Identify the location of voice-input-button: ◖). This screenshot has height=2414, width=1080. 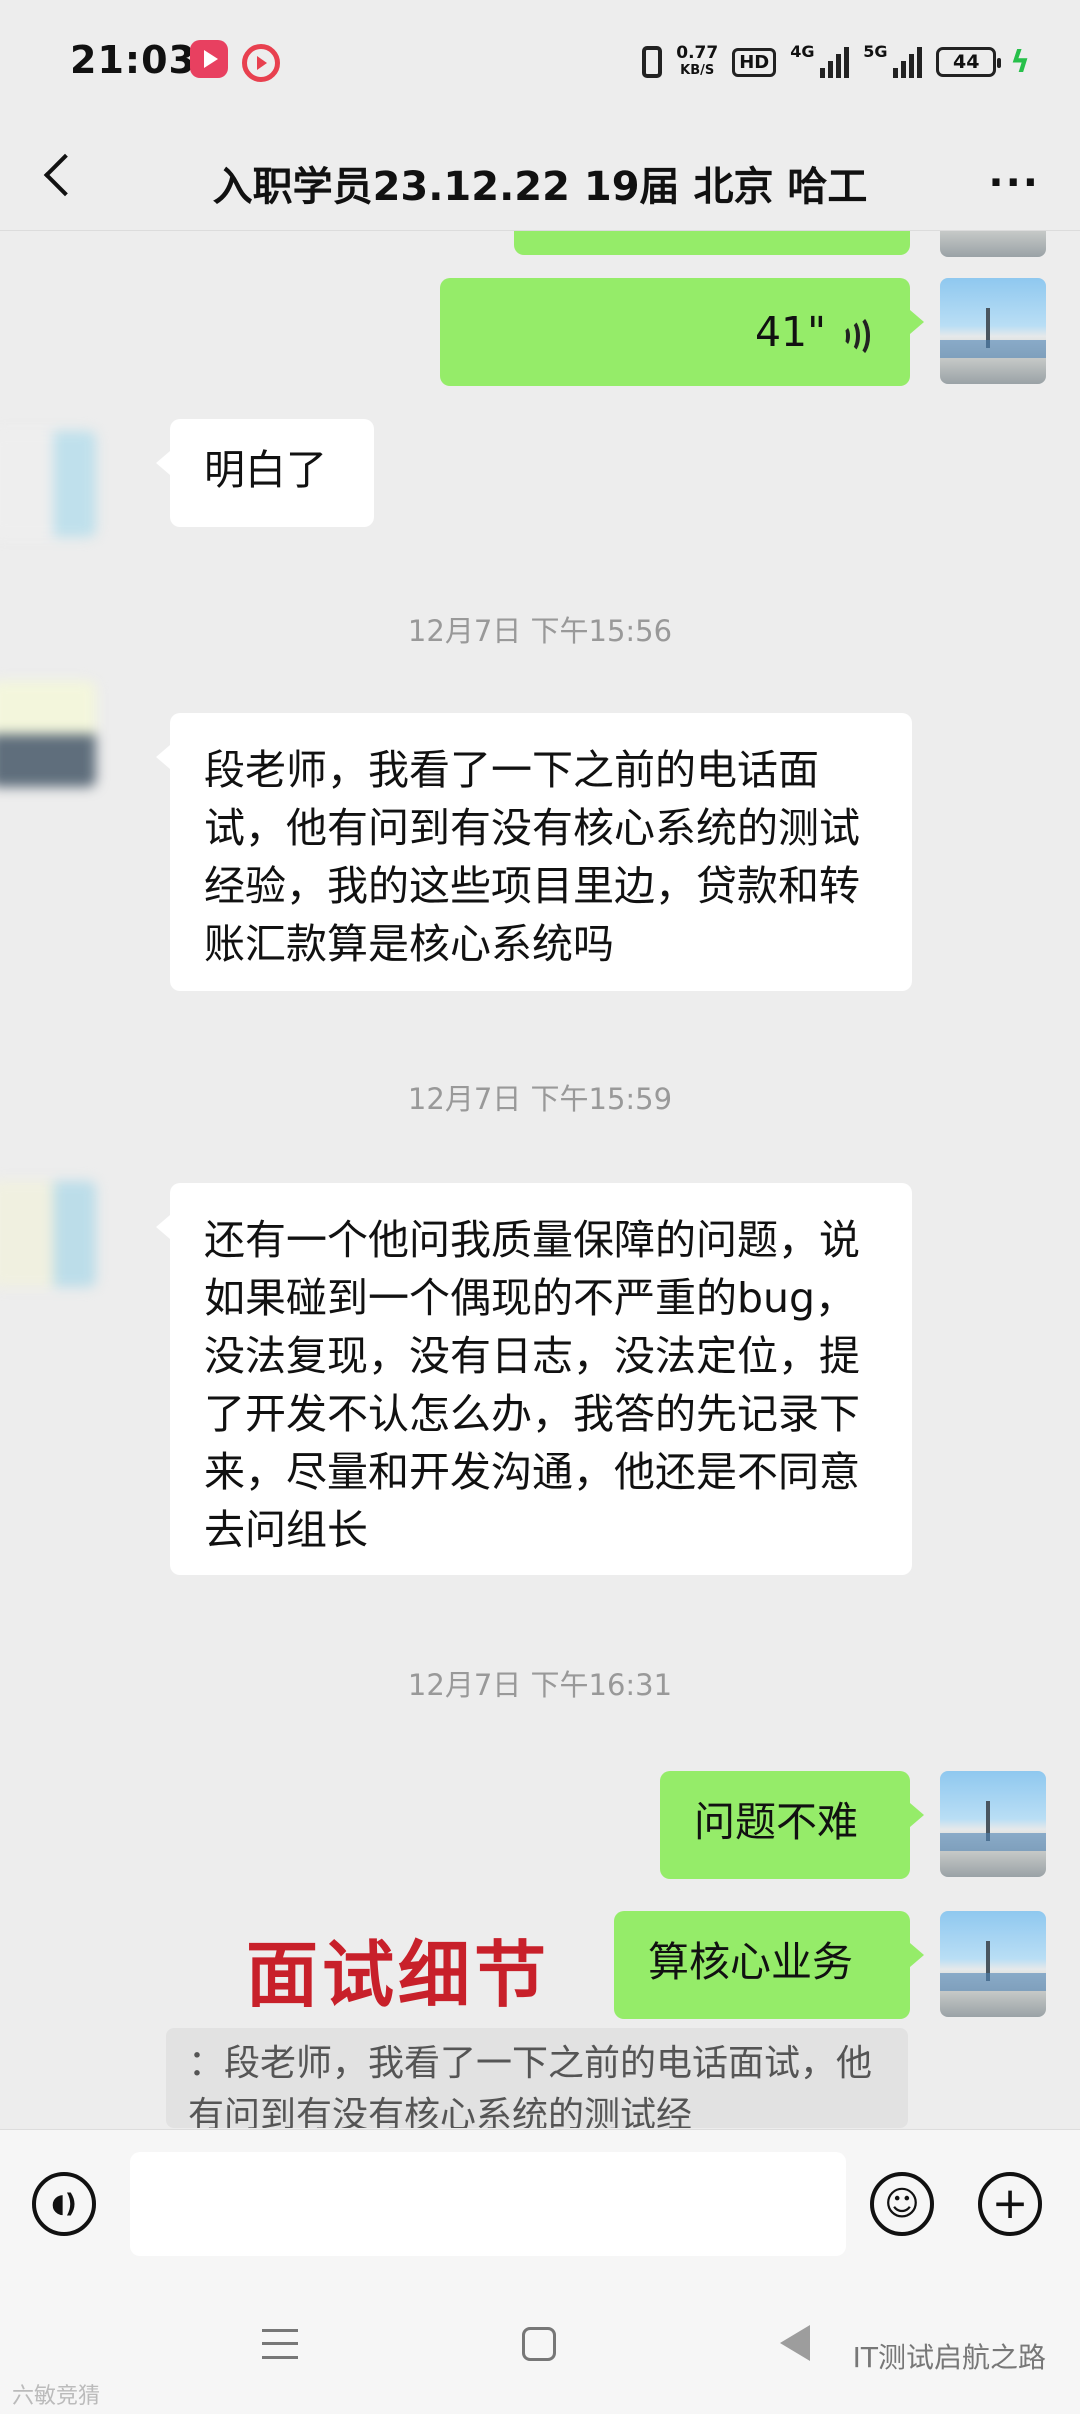
(64, 2204).